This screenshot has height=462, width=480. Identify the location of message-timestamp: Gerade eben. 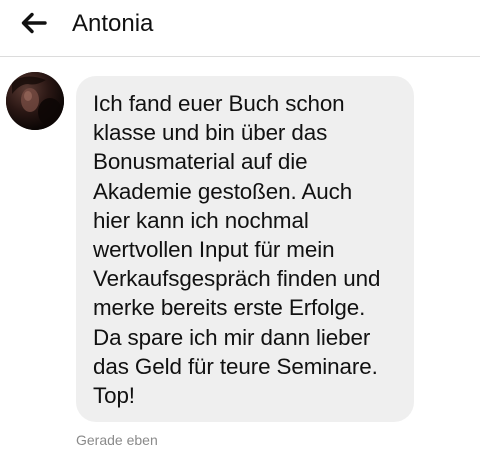
(117, 440).